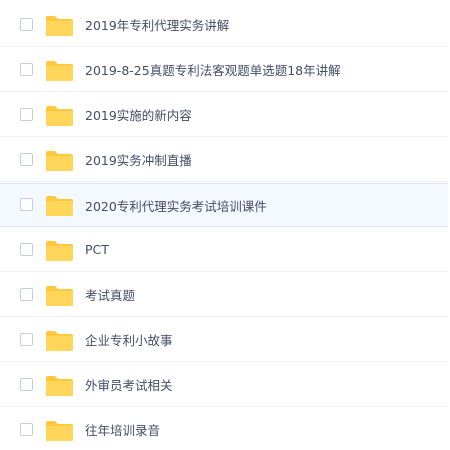 Image resolution: width=450 pixels, height=450 pixels. Describe the element at coordinates (224, 340) in the screenshot. I see `list-item: 企业专利小故事` at that location.